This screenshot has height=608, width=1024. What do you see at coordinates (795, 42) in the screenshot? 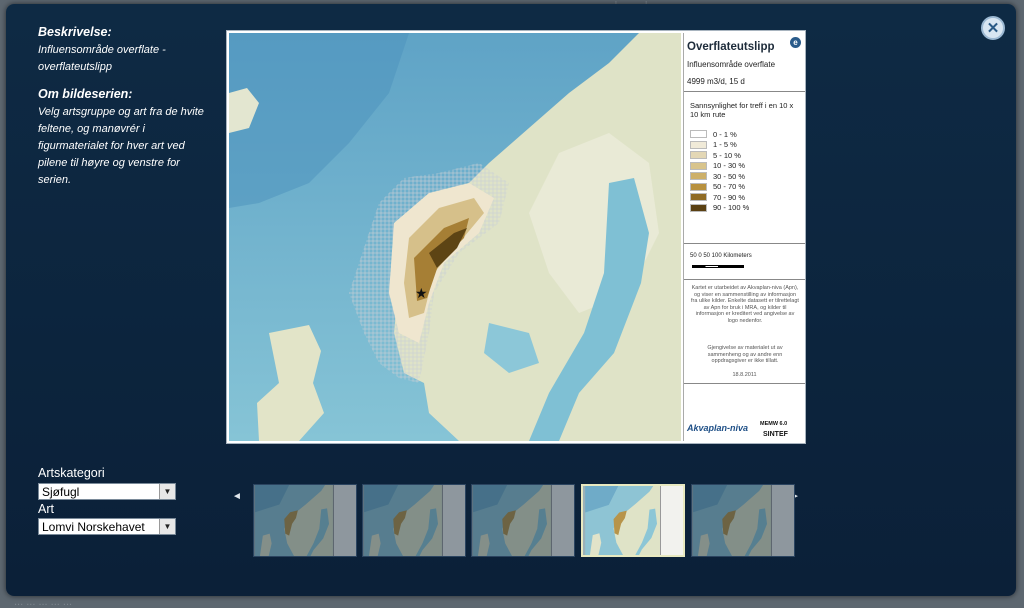
I see `info-logo-icon: e` at bounding box center [795, 42].